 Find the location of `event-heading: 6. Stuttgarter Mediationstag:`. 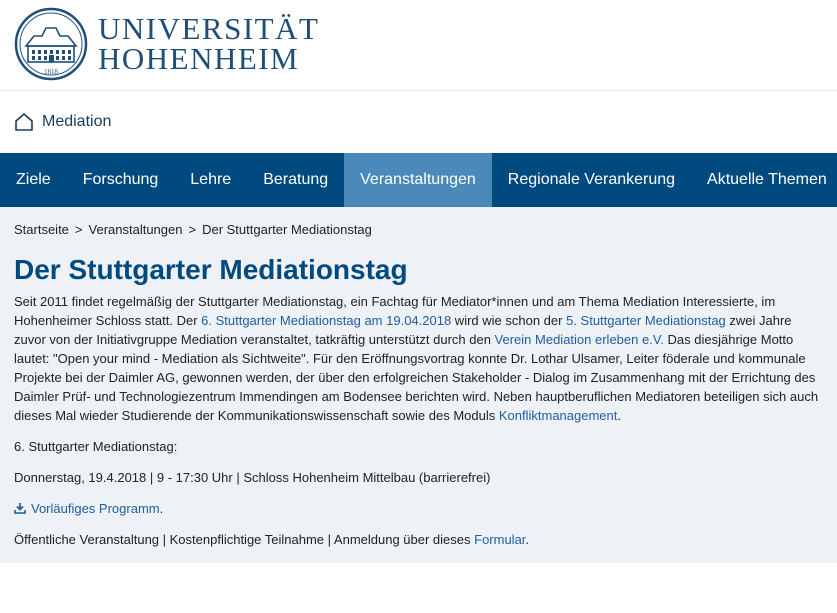

event-heading: 6. Stuttgarter Mediationstag: is located at coordinates (96, 446).